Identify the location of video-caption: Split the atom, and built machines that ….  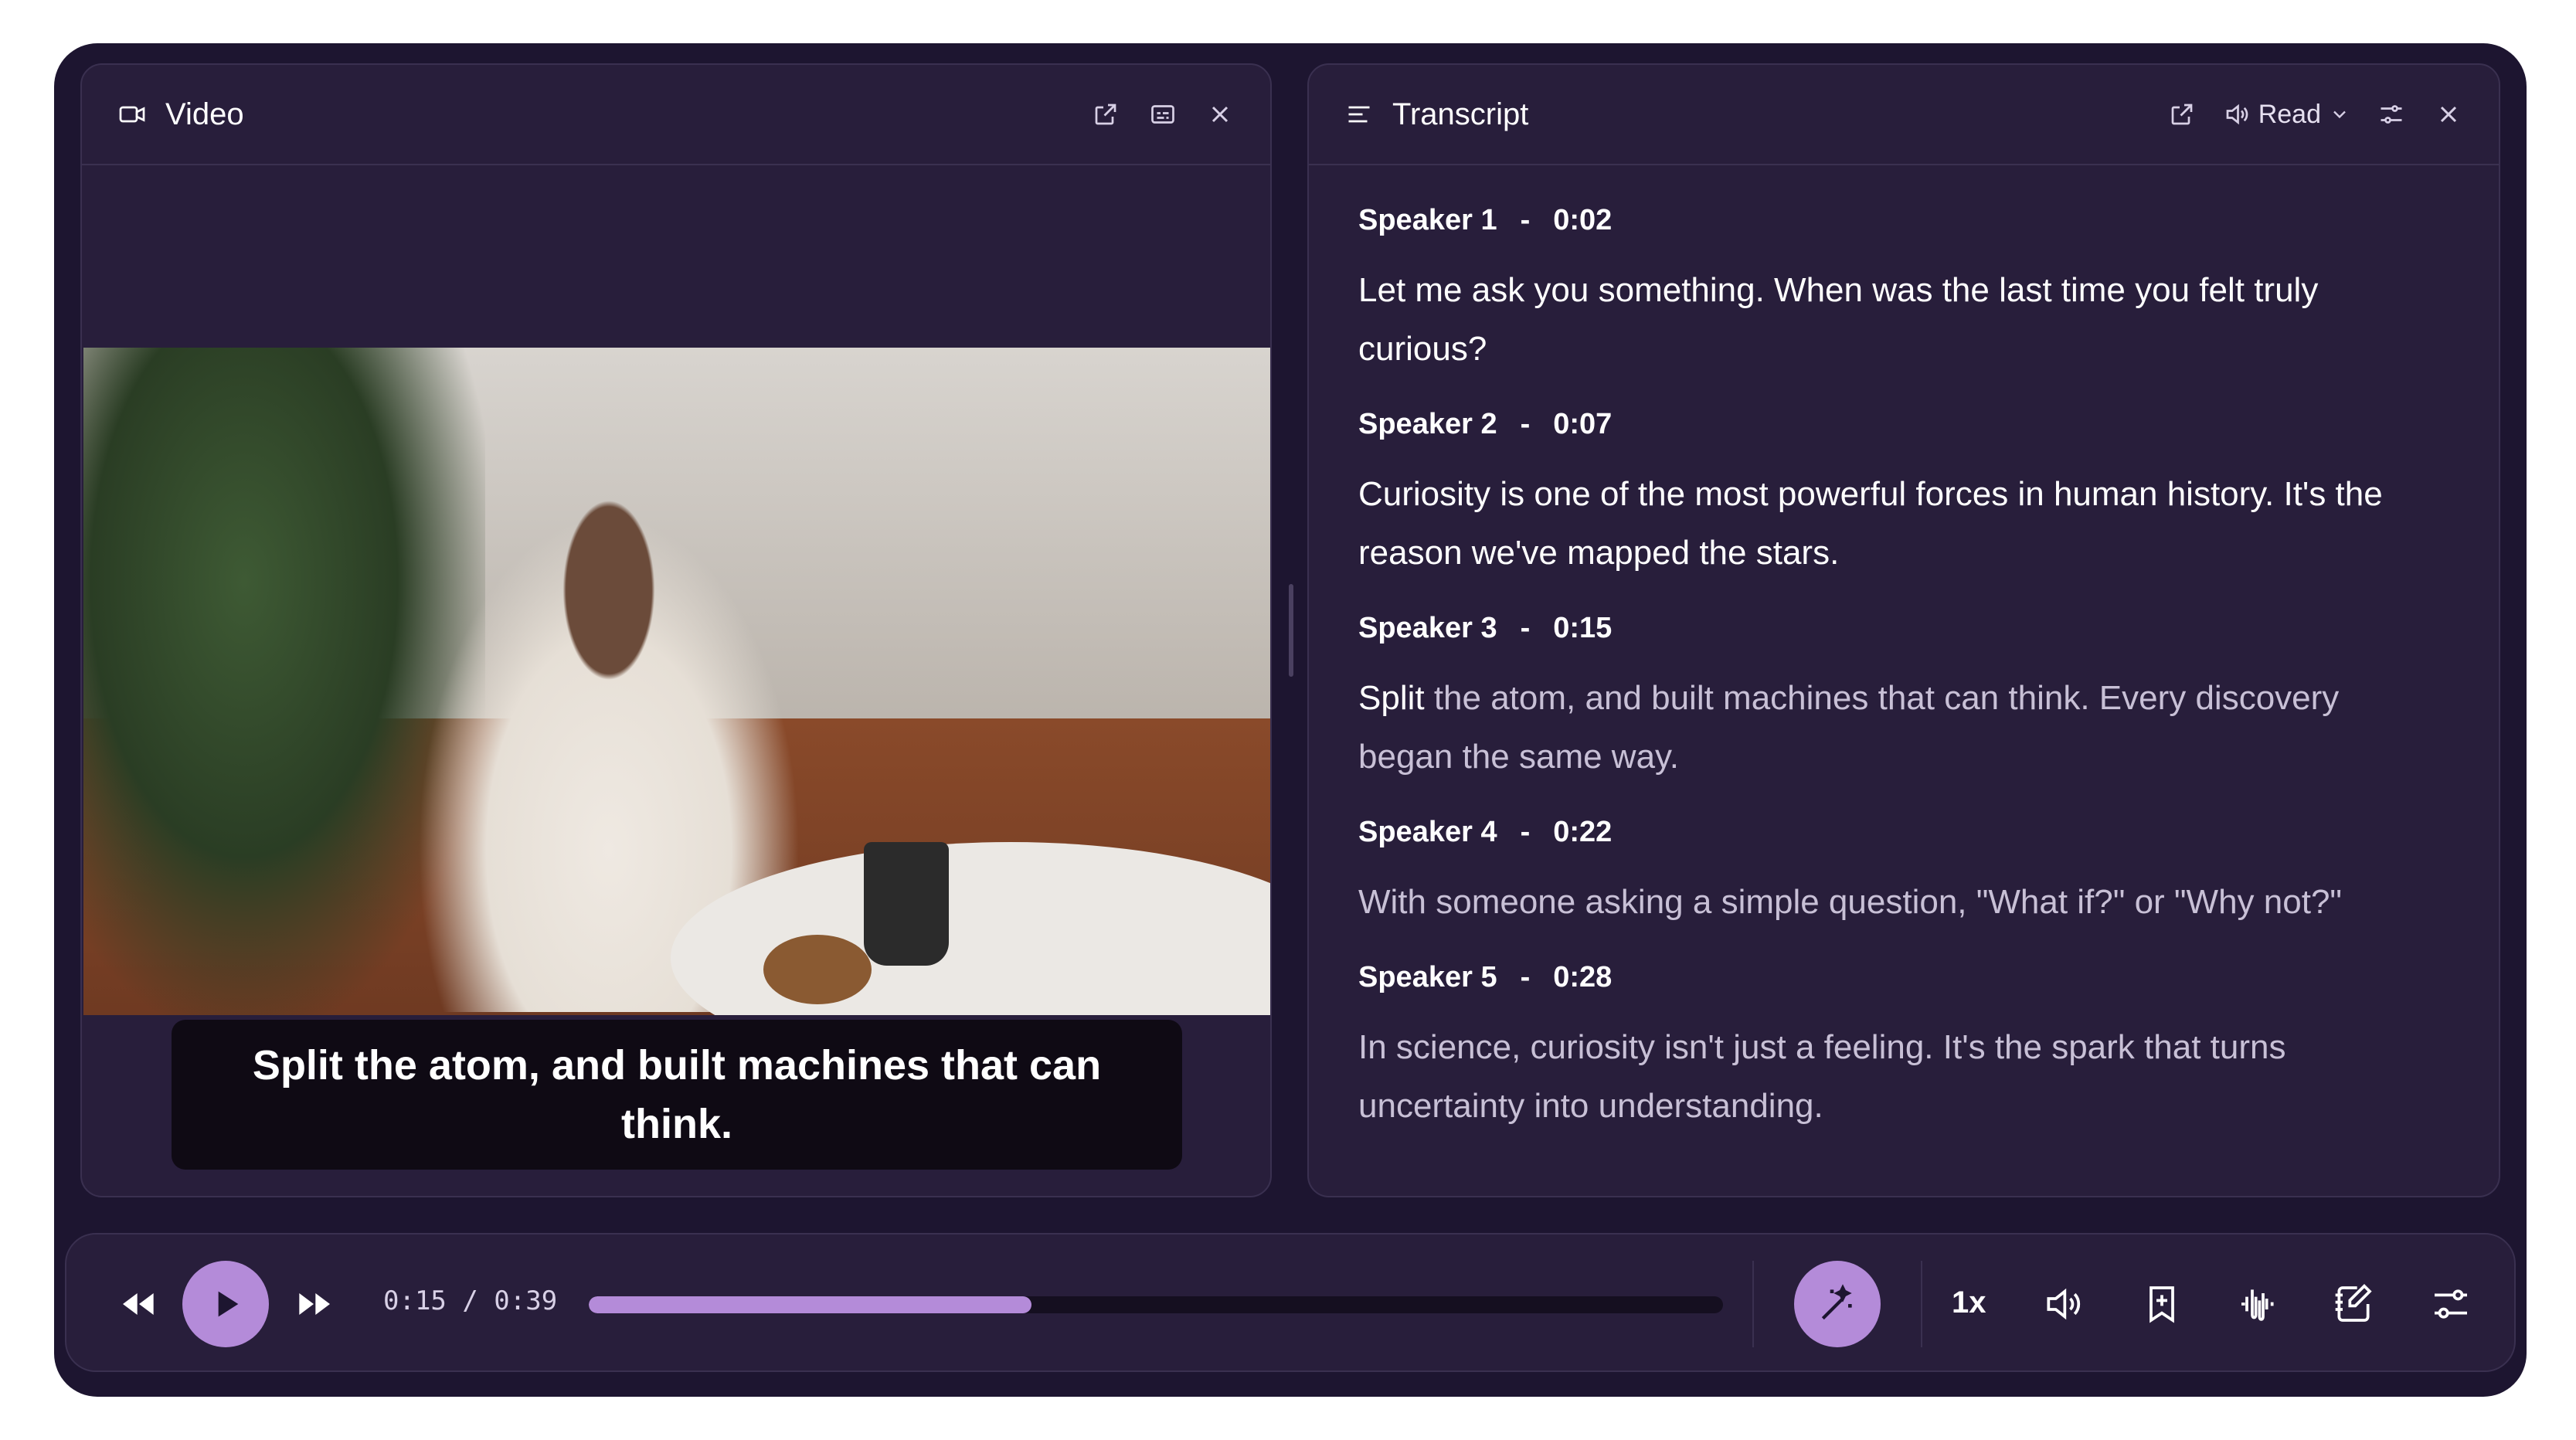
(677, 1095).